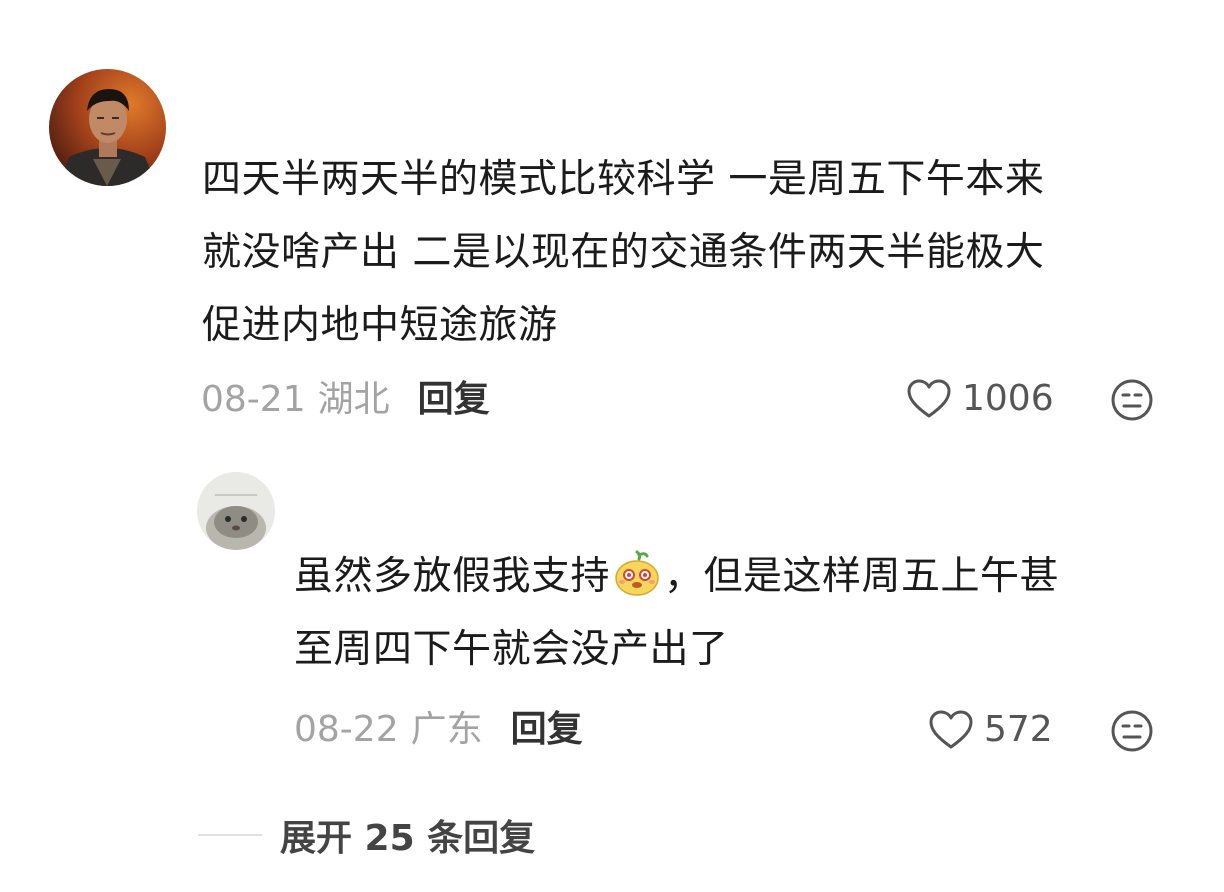 The height and width of the screenshot is (892, 1224). What do you see at coordinates (862, 576) in the screenshot?
I see `reply-text-segment: ，但是这样周五上午甚` at bounding box center [862, 576].